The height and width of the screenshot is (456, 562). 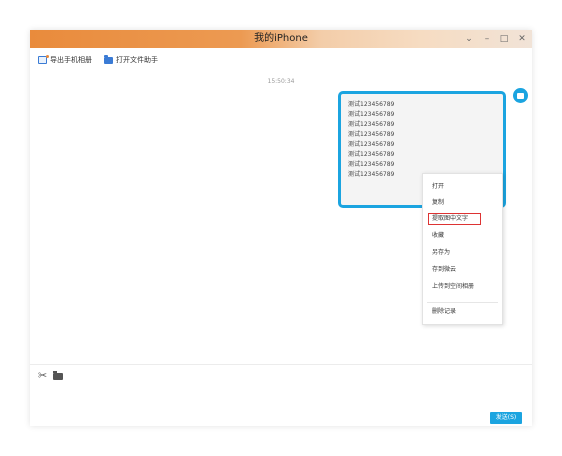 I want to click on phone-photo-icon, so click(x=43, y=59).